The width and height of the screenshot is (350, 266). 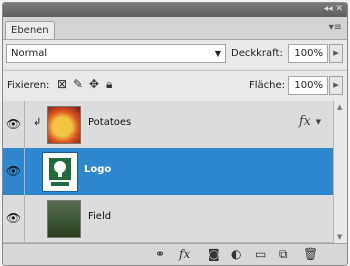 What do you see at coordinates (175, 85) in the screenshot?
I see `lock-fill-row: Fixieren: ⊠ ✎ ✥ 🔒︎ Fläche: 100% ▶` at bounding box center [175, 85].